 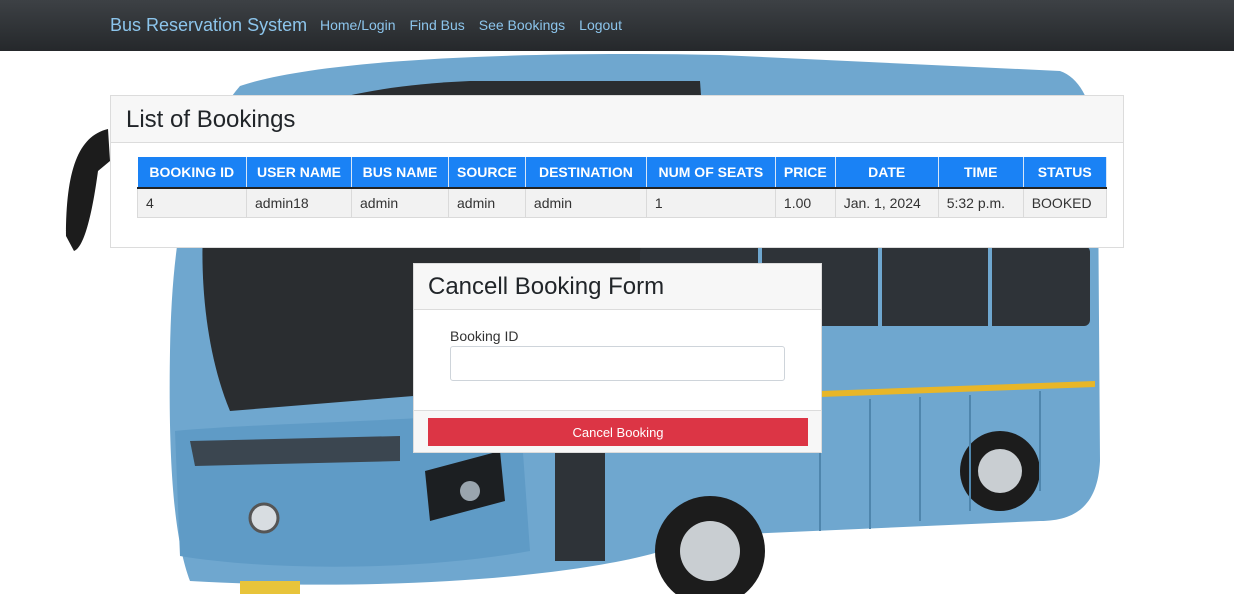 What do you see at coordinates (437, 25) in the screenshot?
I see `nav-link-find-bus: Find Bus` at bounding box center [437, 25].